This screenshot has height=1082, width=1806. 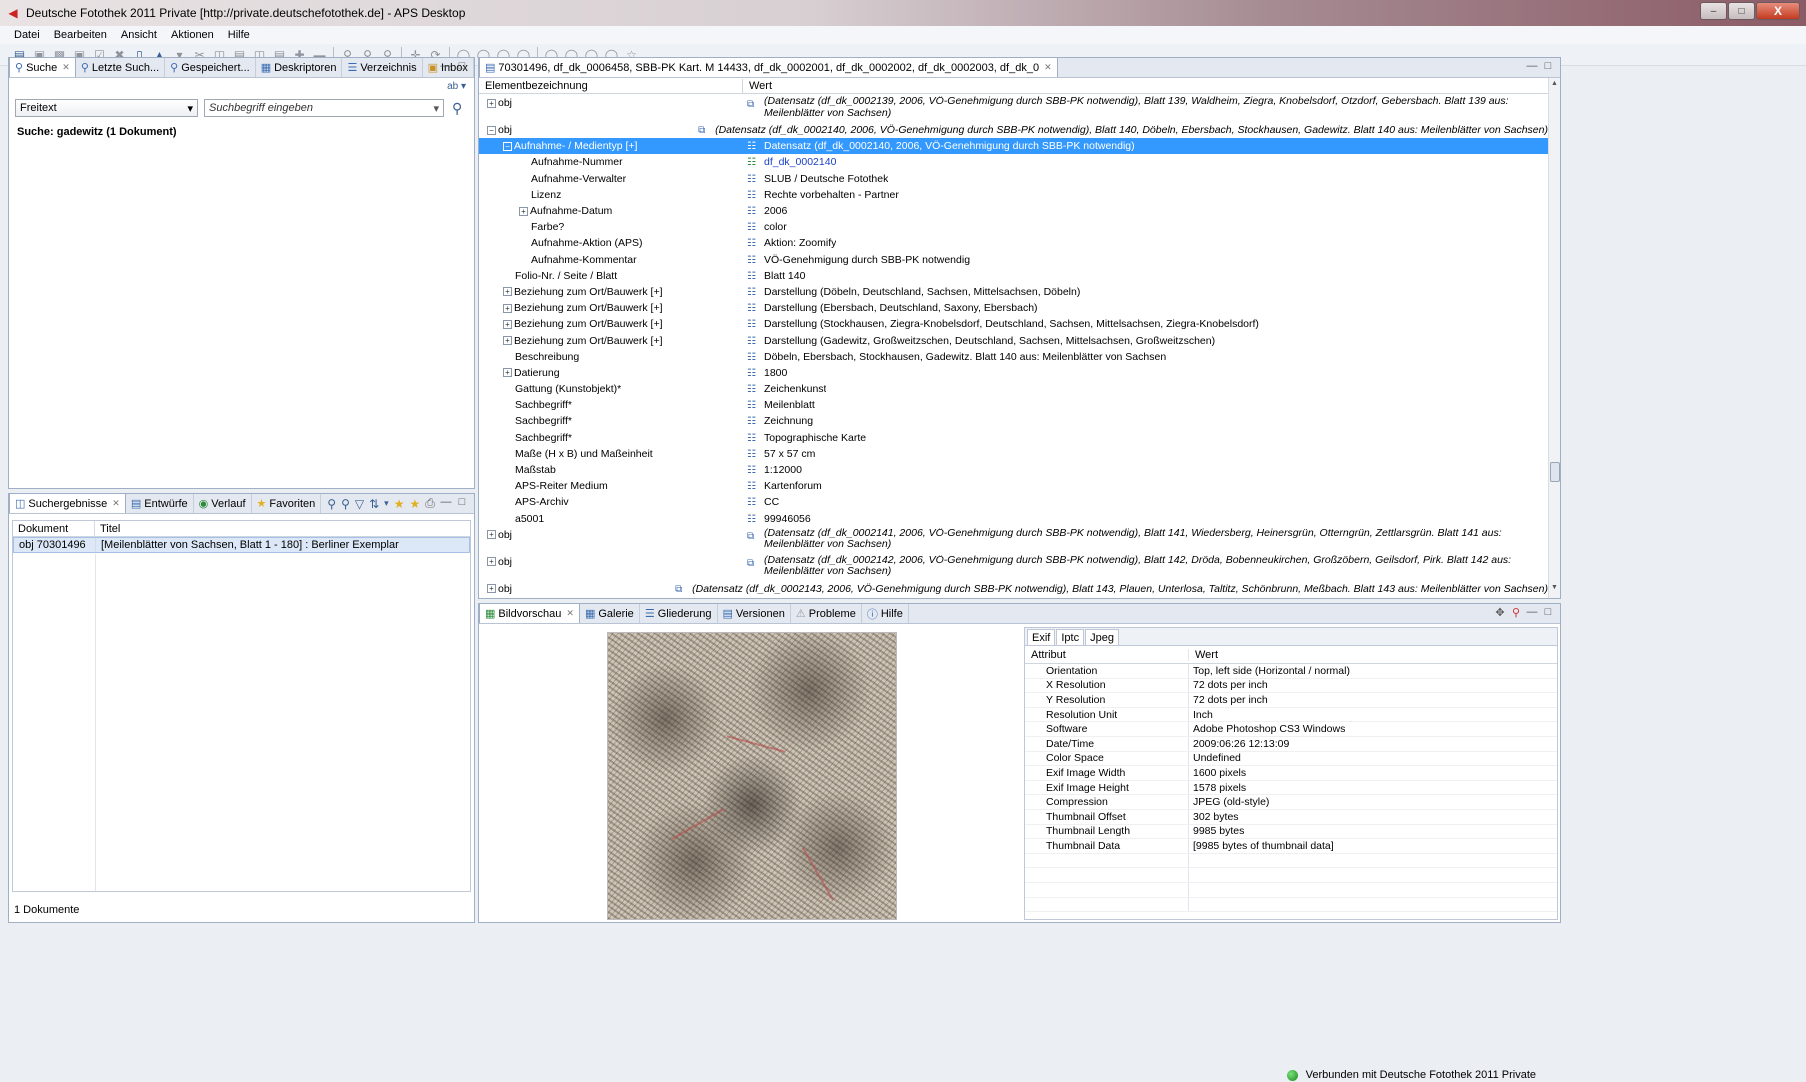 What do you see at coordinates (1102, 637) in the screenshot?
I see `tab-jpeg: Jpeg` at bounding box center [1102, 637].